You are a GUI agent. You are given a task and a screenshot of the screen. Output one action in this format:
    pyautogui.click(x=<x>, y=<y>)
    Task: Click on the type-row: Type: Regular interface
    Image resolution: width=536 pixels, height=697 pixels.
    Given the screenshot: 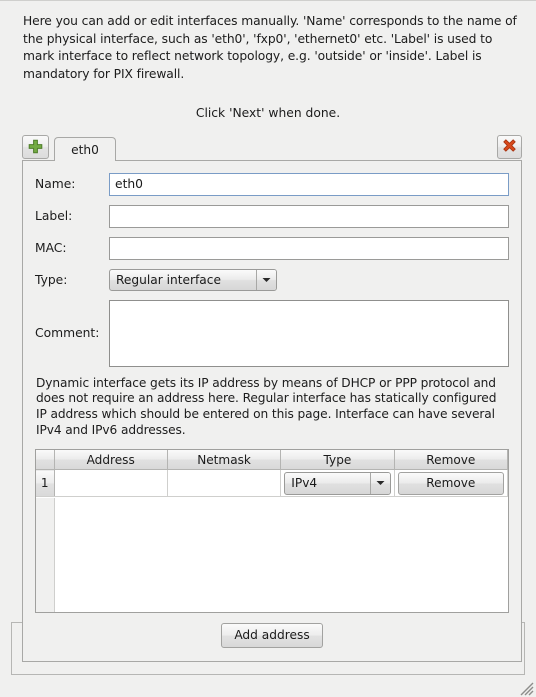 What is the action you would take?
    pyautogui.click(x=272, y=279)
    